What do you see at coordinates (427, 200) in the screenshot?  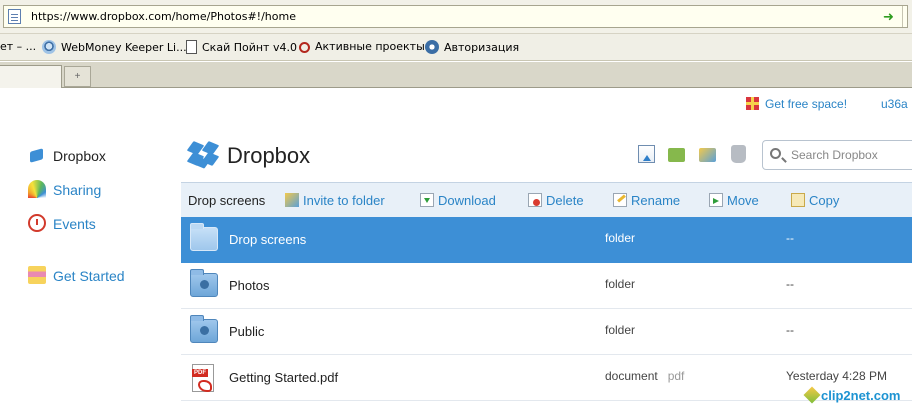 I see `download-icon` at bounding box center [427, 200].